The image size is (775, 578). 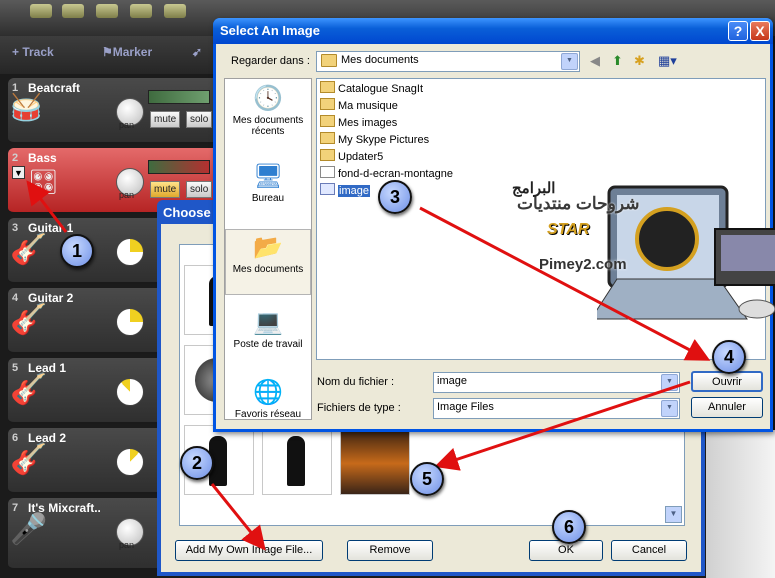 What do you see at coordinates (268, 126) in the screenshot?
I see `place-label: Mes documents récents` at bounding box center [268, 126].